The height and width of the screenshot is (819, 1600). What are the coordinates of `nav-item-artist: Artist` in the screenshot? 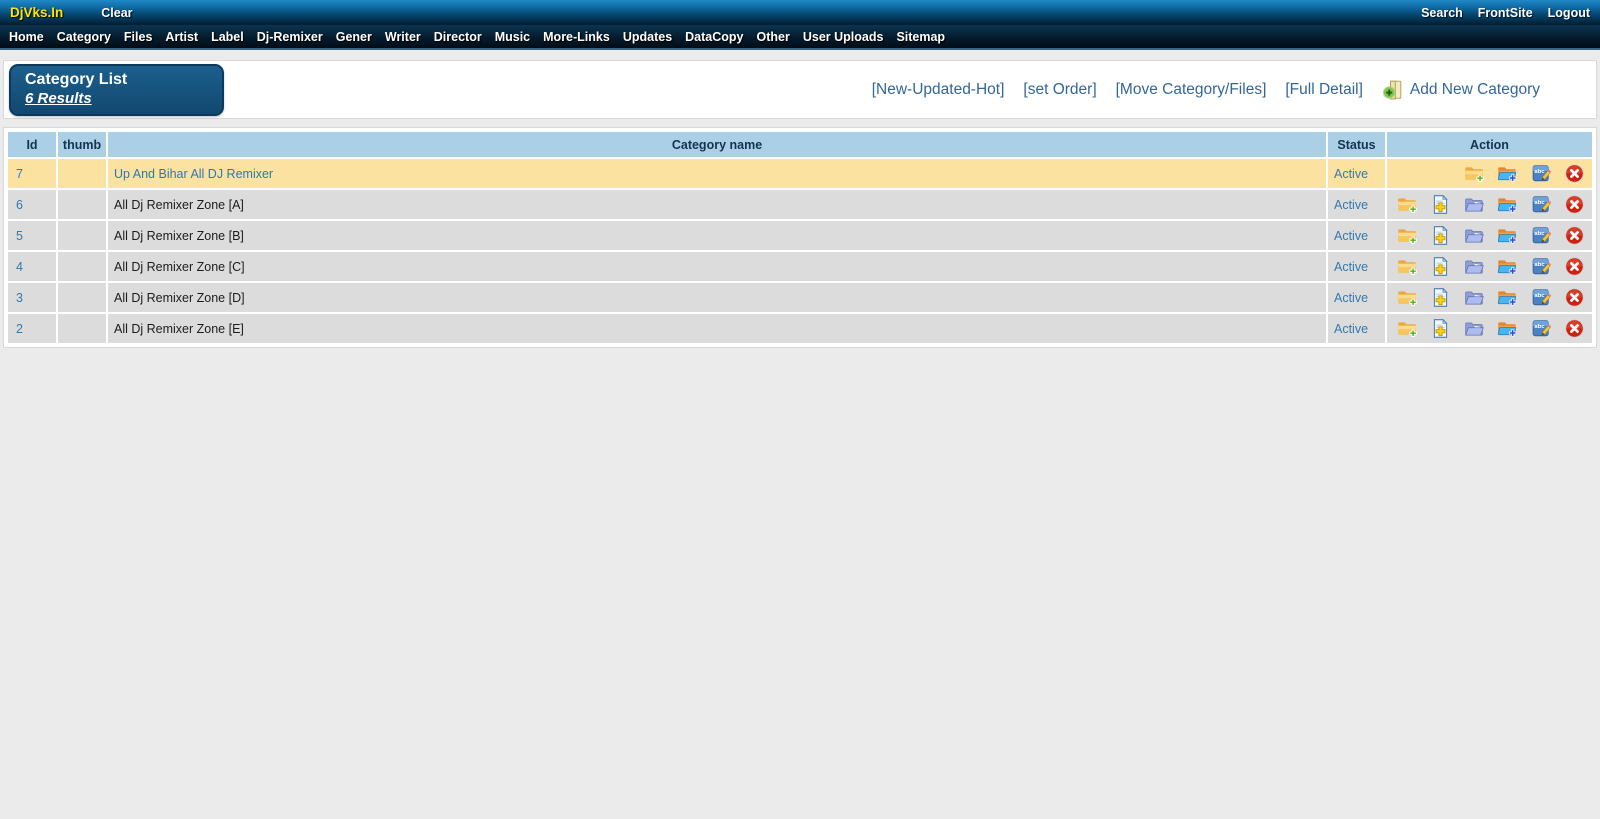 It's located at (181, 37).